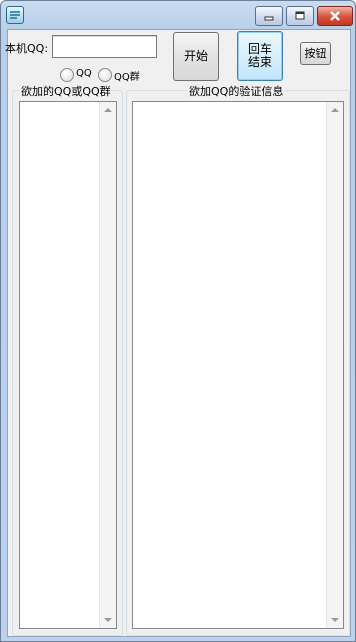  Describe the element at coordinates (260, 56) in the screenshot. I see `enter-end-button: 回车 结束` at that location.